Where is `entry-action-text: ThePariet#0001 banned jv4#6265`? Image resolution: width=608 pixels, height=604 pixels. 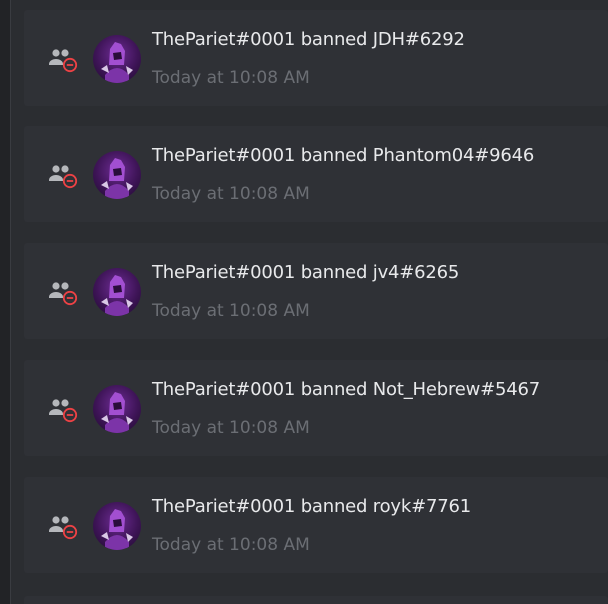
entry-action-text: ThePariet#0001 banned jv4#6265 is located at coordinates (306, 272).